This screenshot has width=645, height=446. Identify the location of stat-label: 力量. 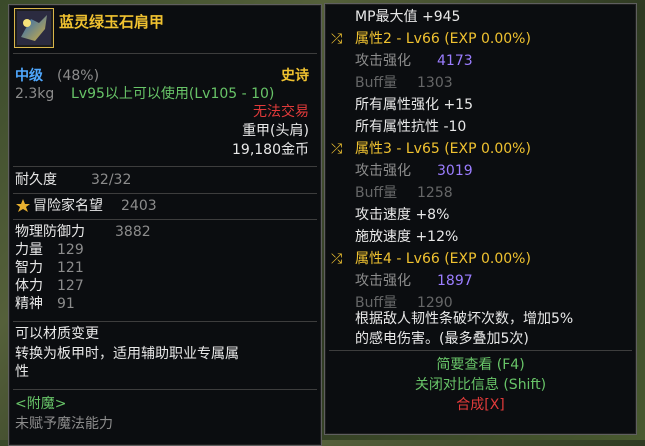
(29, 250).